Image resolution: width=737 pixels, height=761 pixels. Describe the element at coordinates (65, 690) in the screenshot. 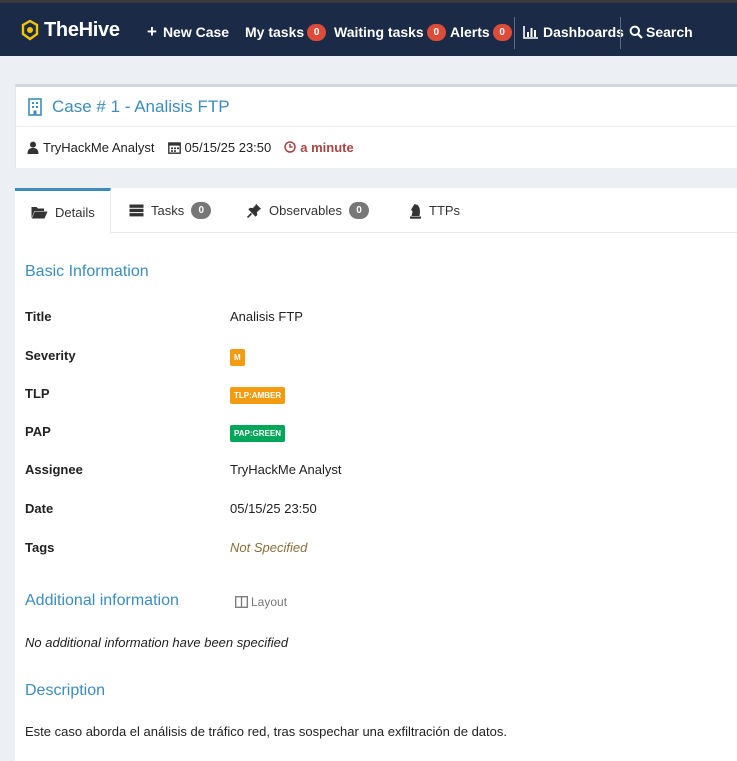

I see `description-heading: Description` at that location.